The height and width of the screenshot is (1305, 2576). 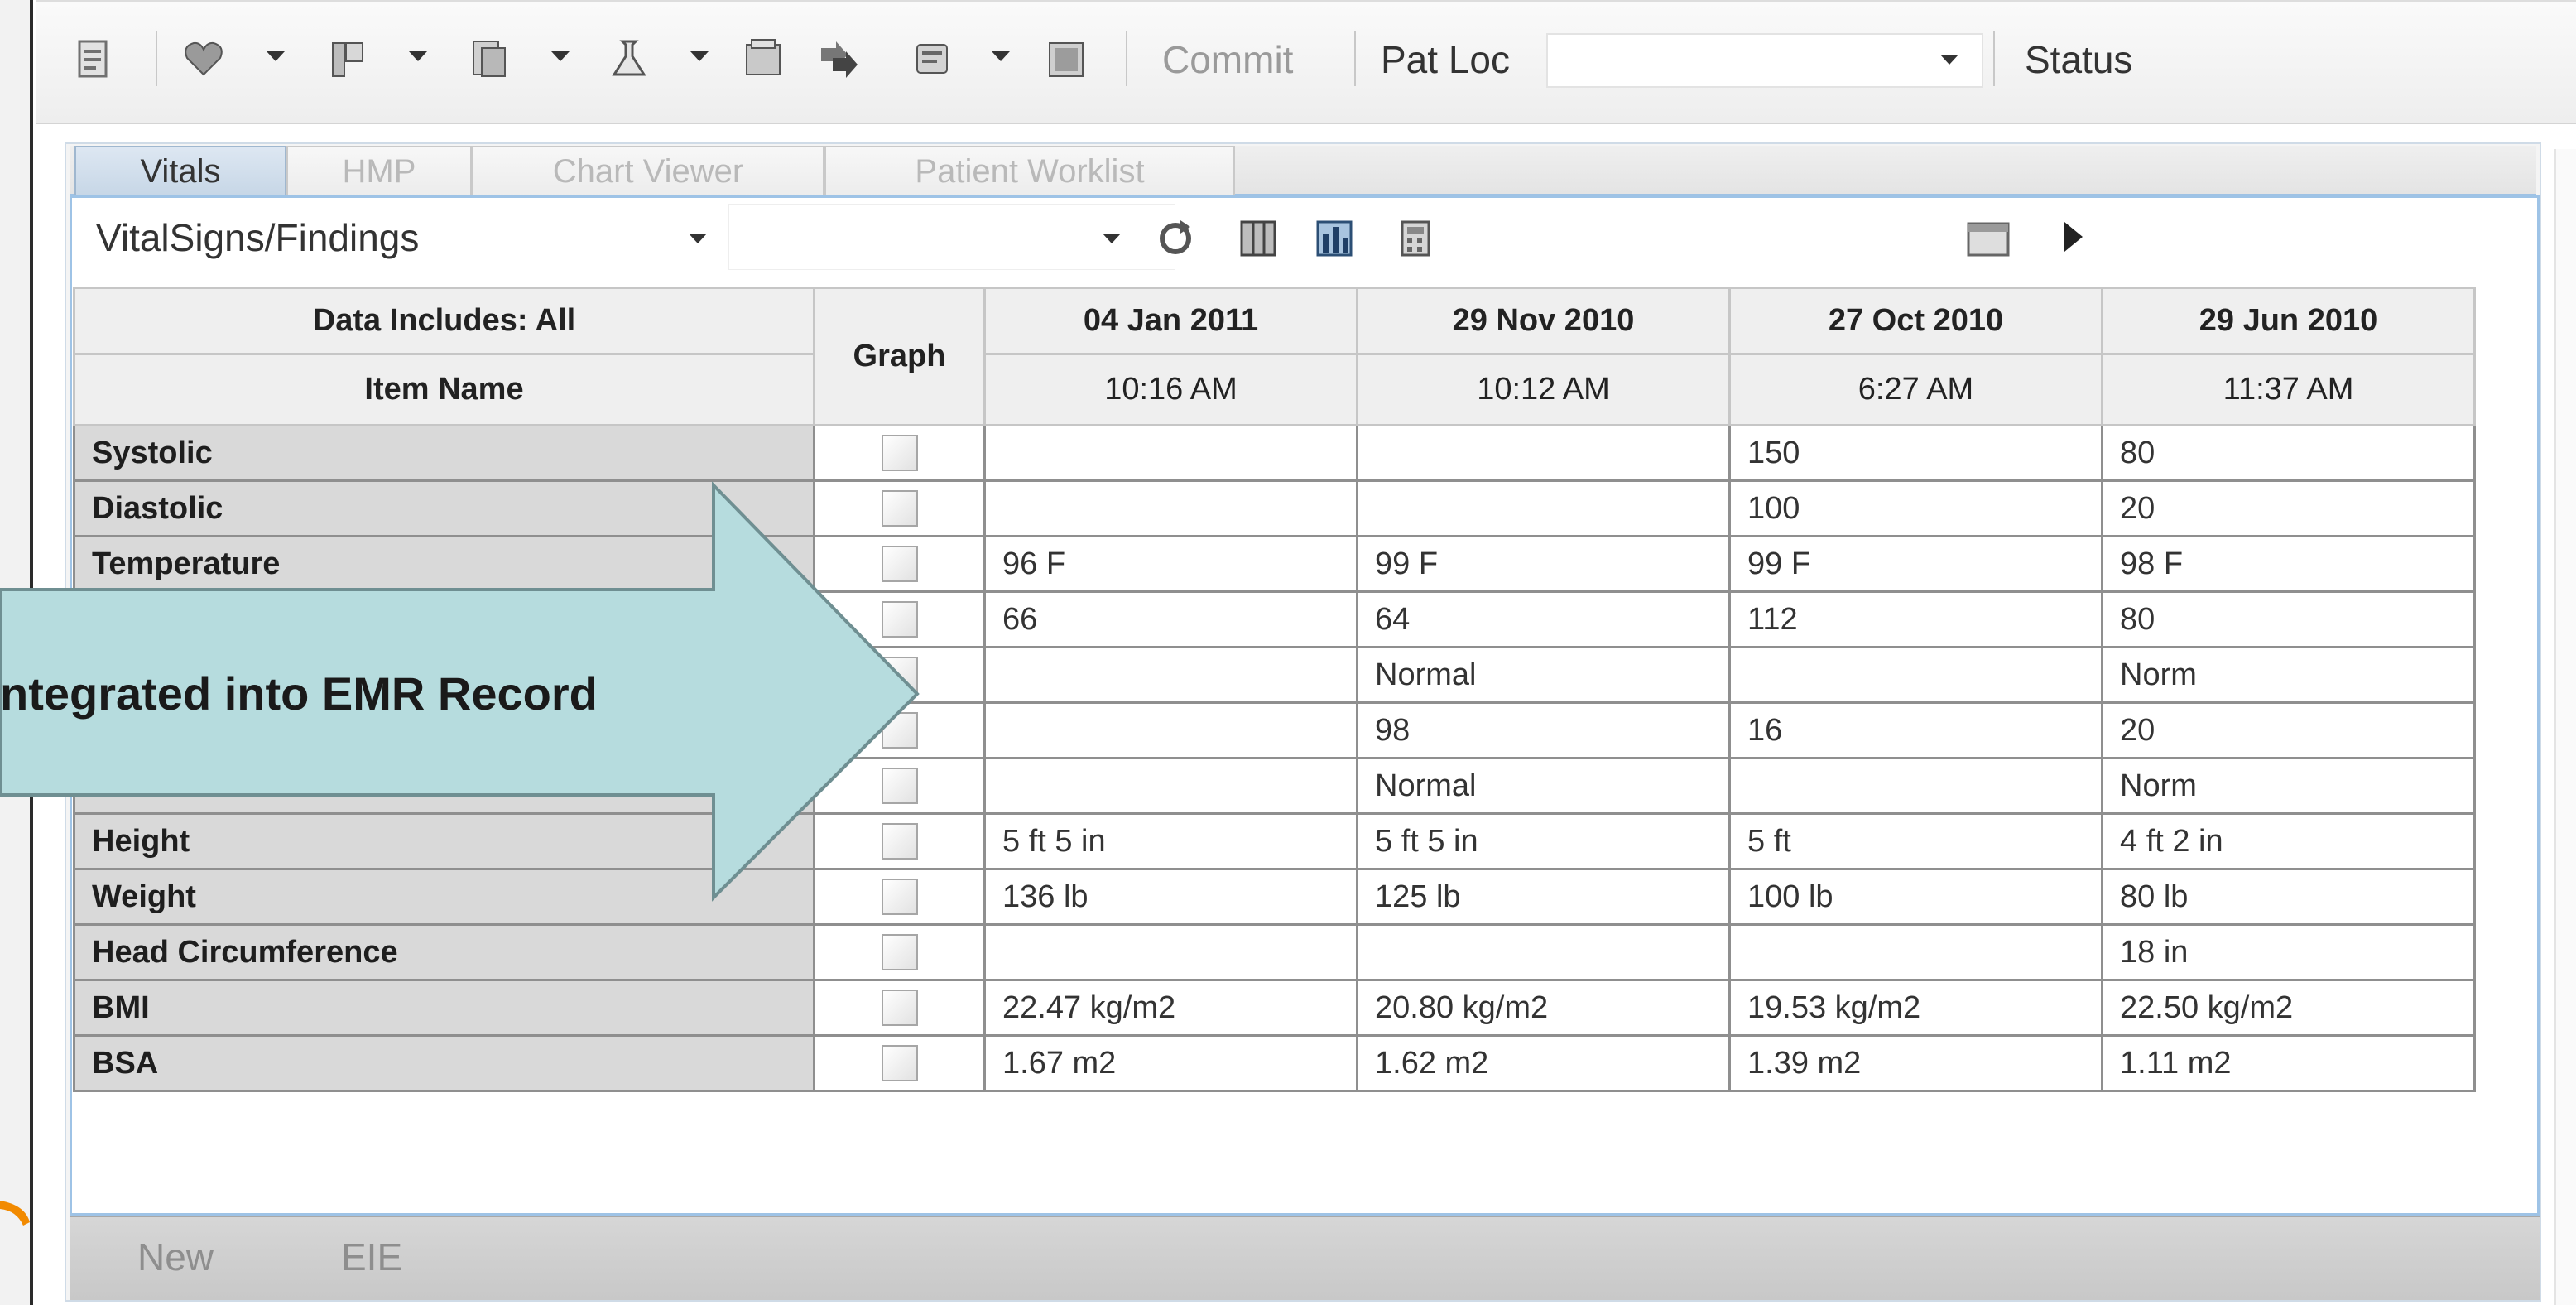 What do you see at coordinates (2288, 1063) in the screenshot?
I see `value-cell: 1.11 m2` at bounding box center [2288, 1063].